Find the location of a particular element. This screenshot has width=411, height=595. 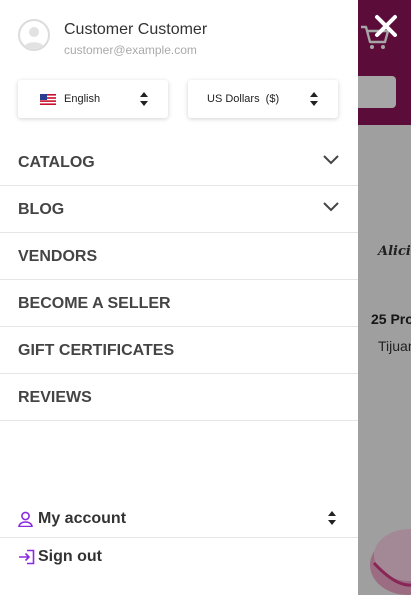

menu-item-label: BECOME A SELLER is located at coordinates (94, 303).